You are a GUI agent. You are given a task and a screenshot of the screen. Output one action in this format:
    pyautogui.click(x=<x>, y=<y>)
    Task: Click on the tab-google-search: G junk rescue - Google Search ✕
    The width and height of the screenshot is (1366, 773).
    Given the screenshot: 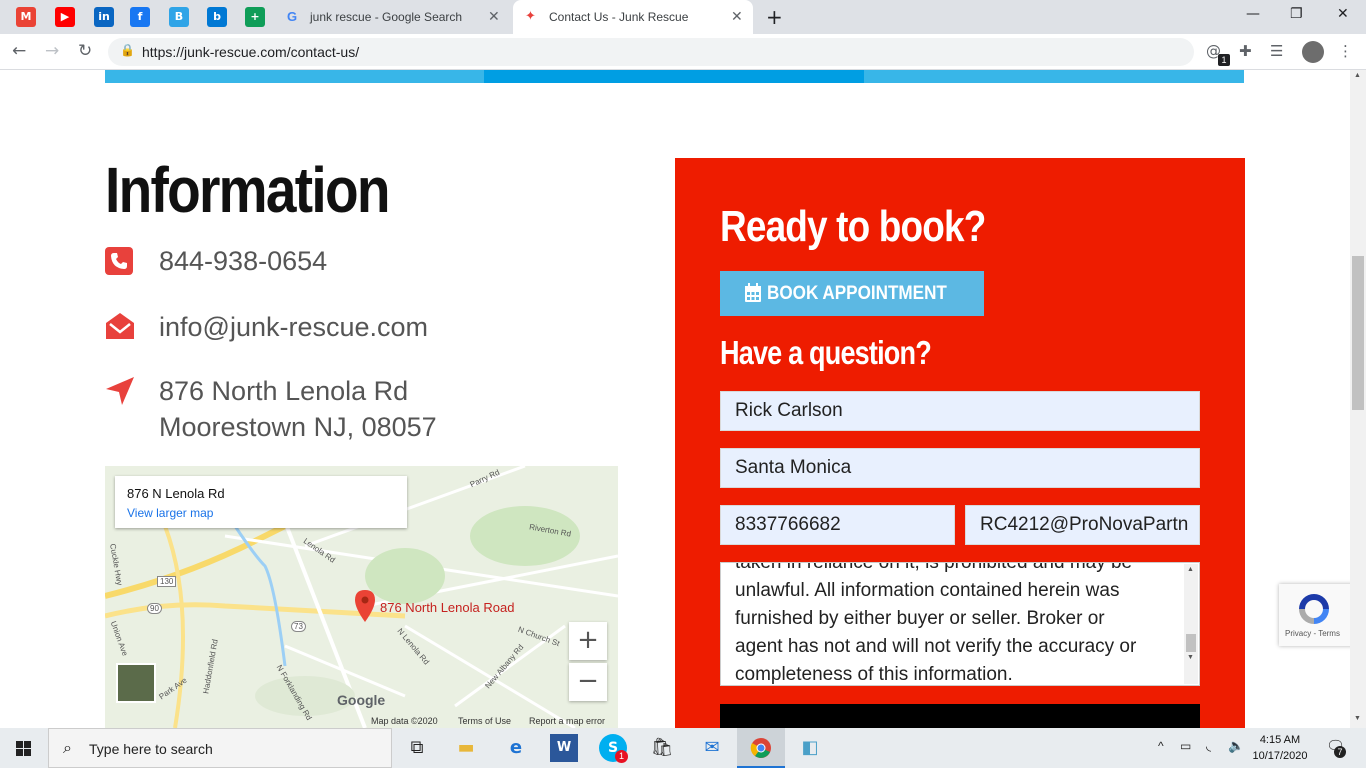 What is the action you would take?
    pyautogui.click(x=393, y=17)
    